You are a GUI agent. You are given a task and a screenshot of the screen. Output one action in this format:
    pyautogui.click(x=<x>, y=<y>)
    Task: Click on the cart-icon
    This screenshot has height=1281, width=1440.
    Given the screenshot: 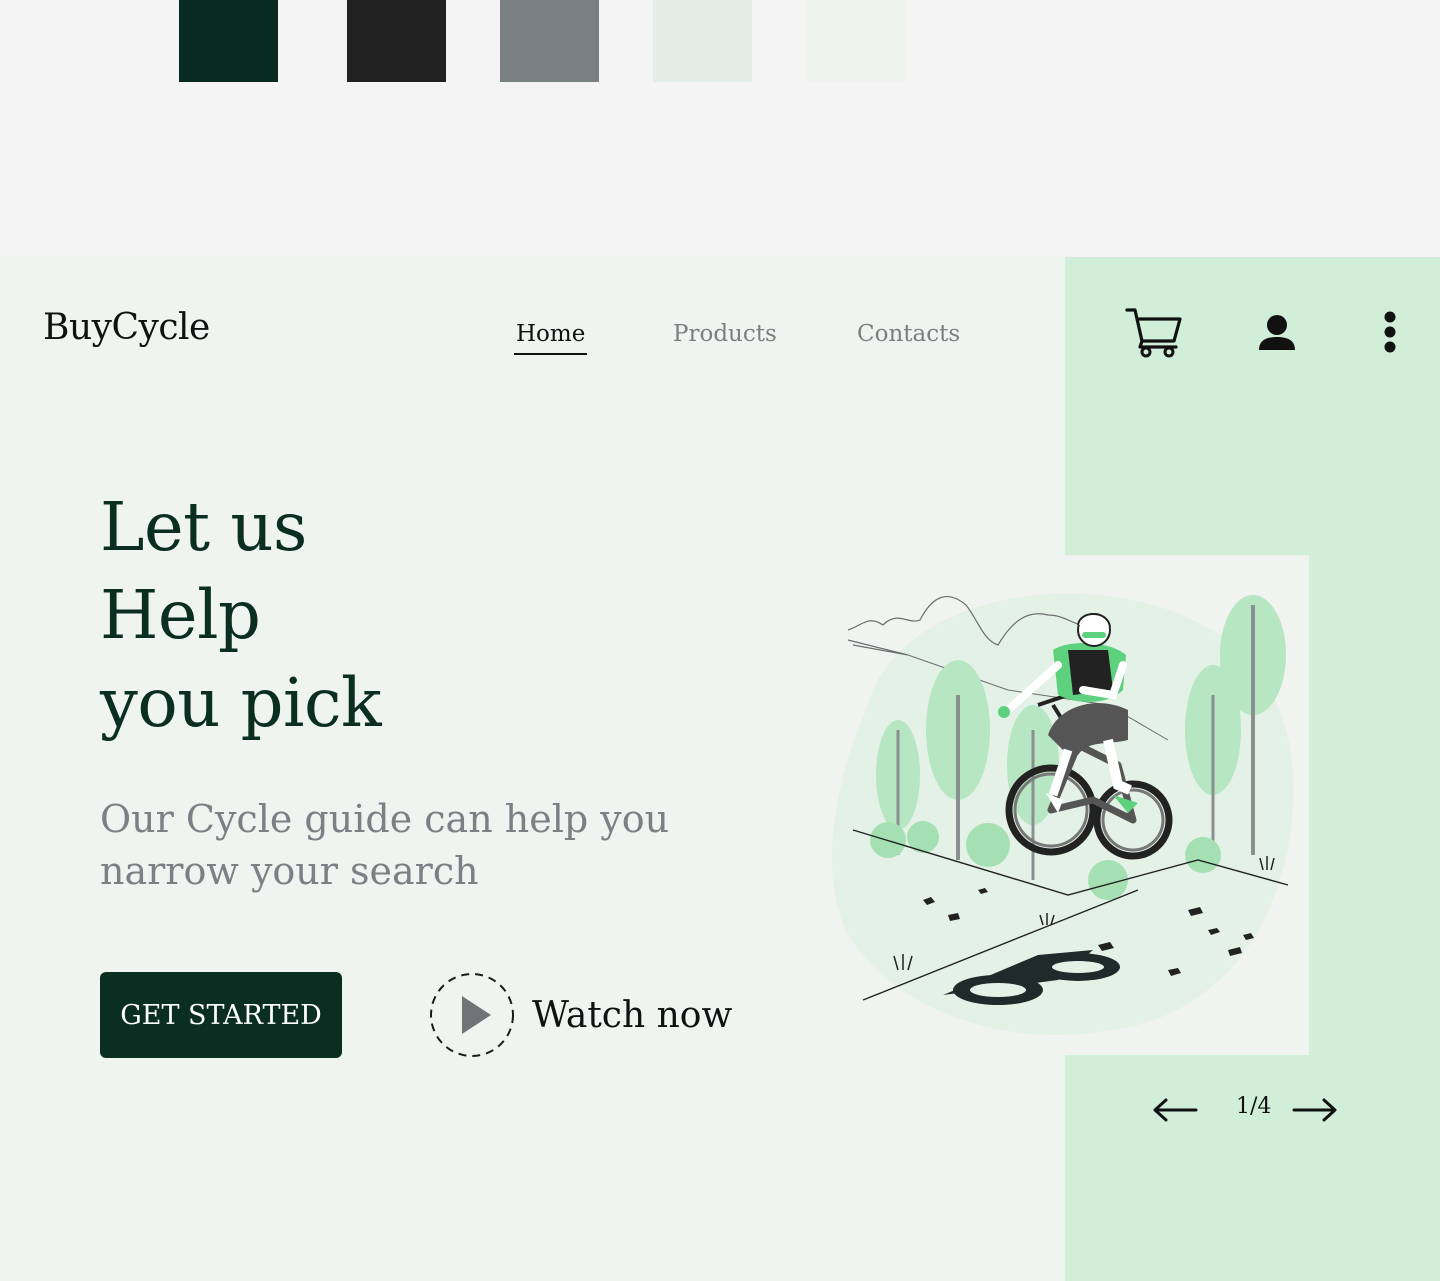 What is the action you would take?
    pyautogui.click(x=1154, y=333)
    